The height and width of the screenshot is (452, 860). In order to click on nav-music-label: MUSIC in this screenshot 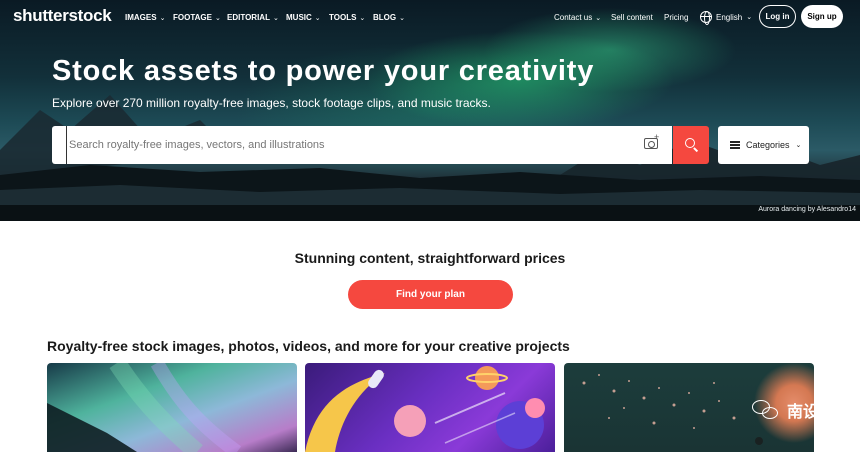, I will do `click(299, 17)`.